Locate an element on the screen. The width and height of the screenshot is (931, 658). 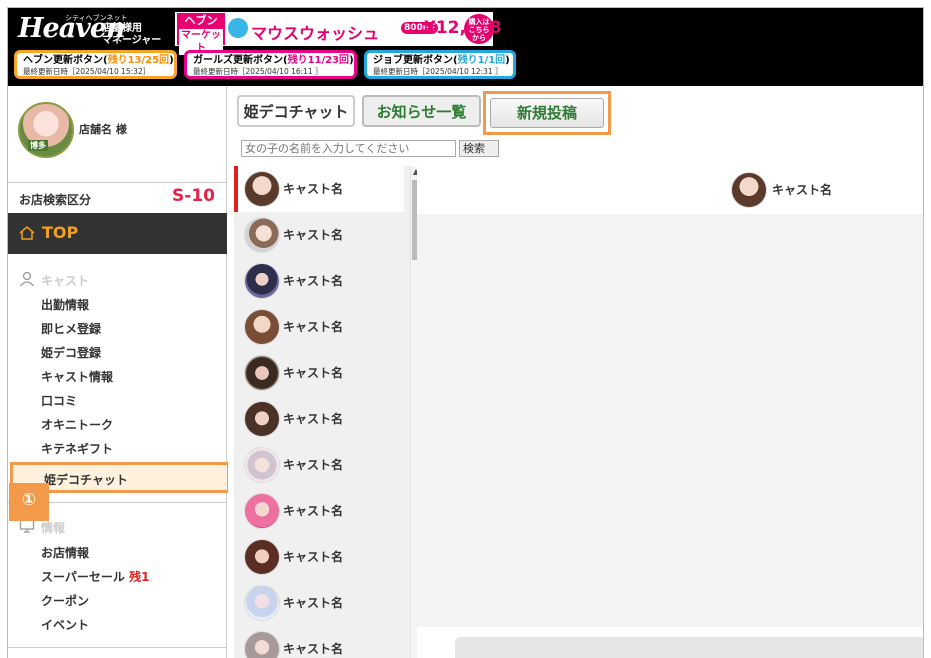
nav-top: TOP is located at coordinates (117, 233).